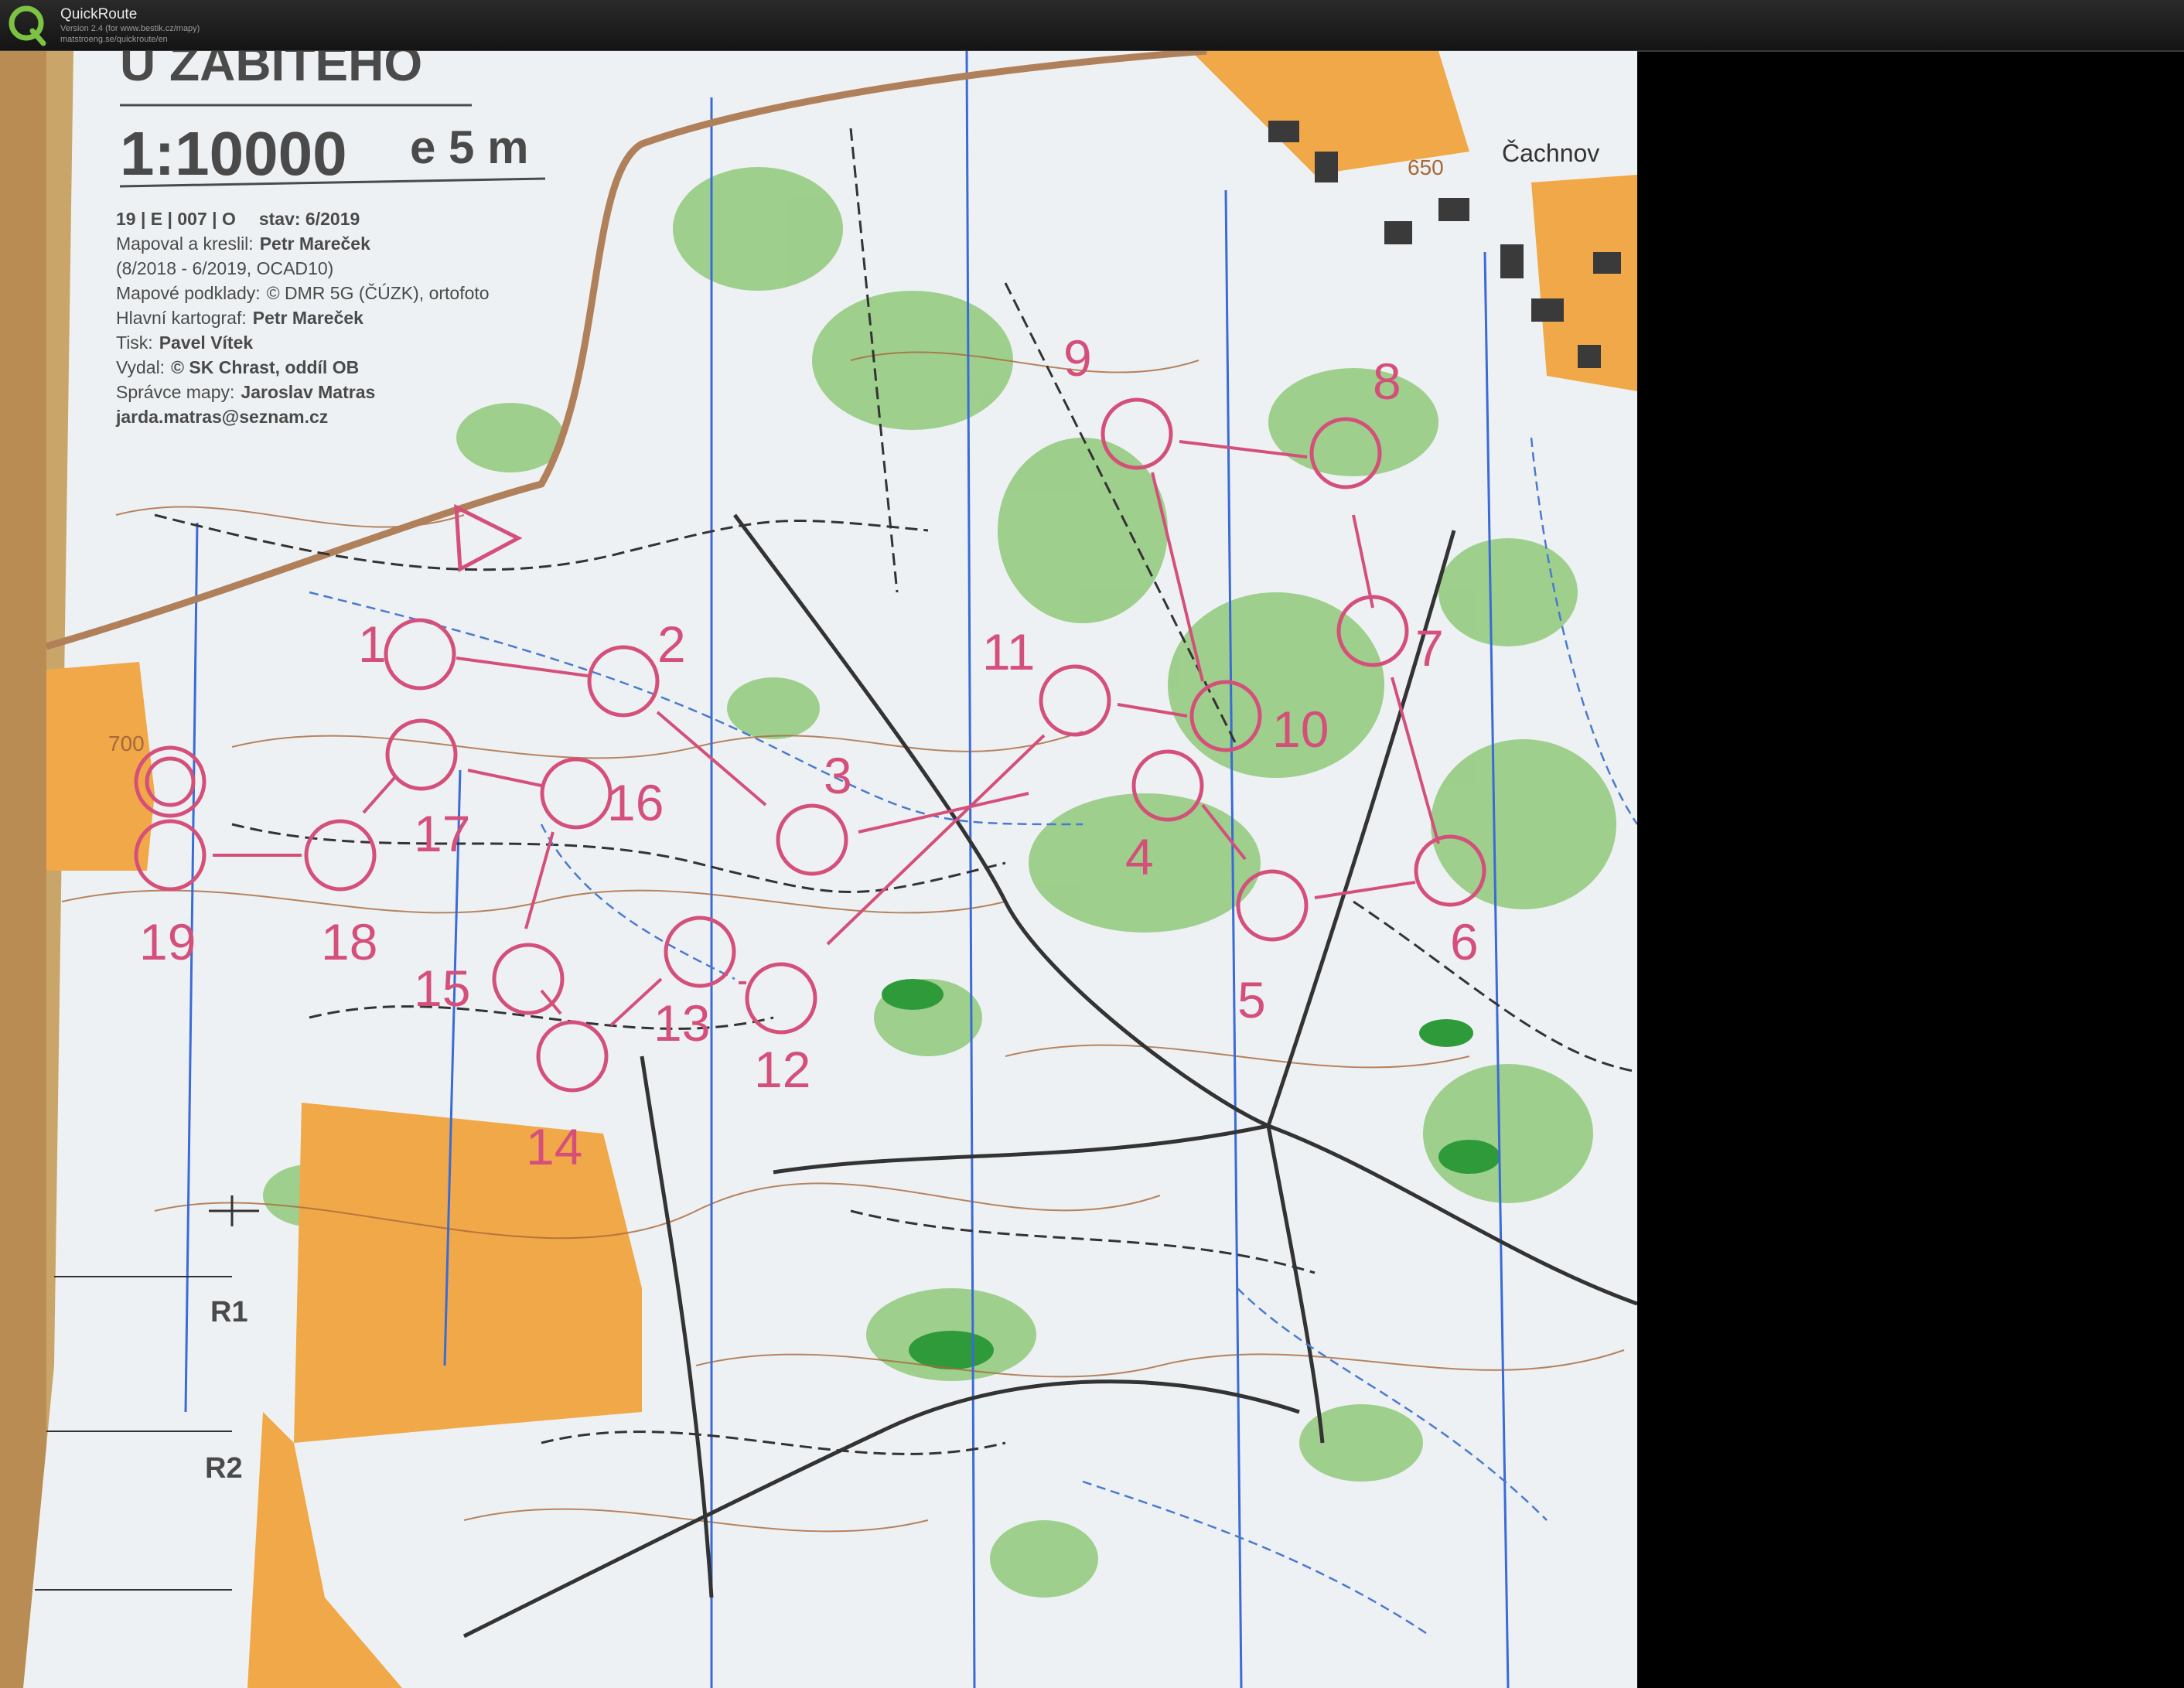 Image resolution: width=2184 pixels, height=1688 pixels. Describe the element at coordinates (442, 833) in the screenshot. I see `control-number-17: 17` at that location.